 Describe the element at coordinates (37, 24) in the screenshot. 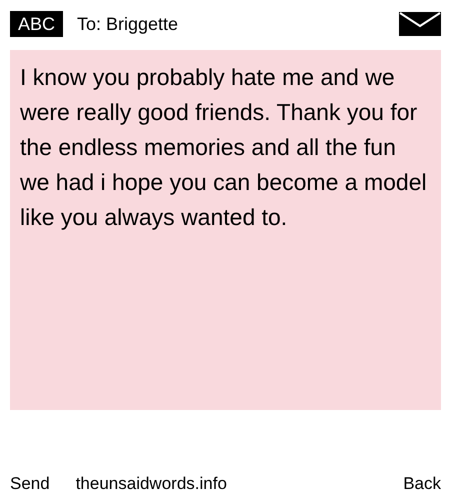

I see `input-mode-badge: ABC` at that location.